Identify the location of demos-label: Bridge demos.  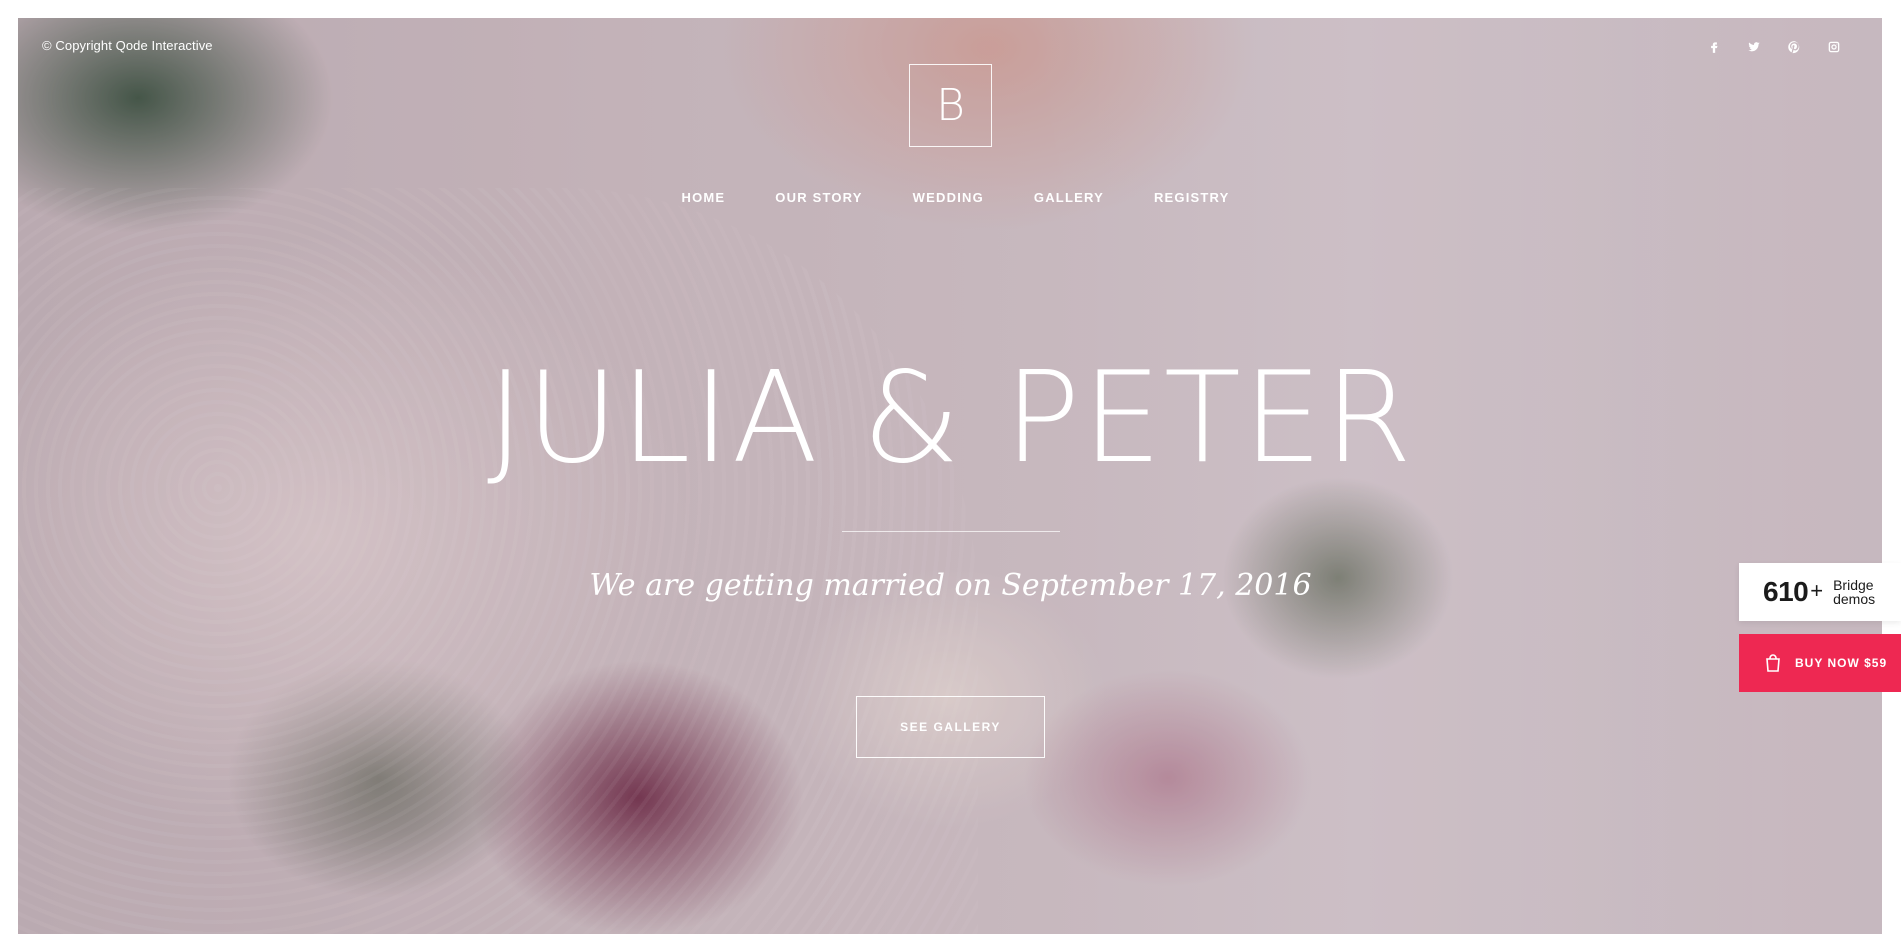
(1854, 592).